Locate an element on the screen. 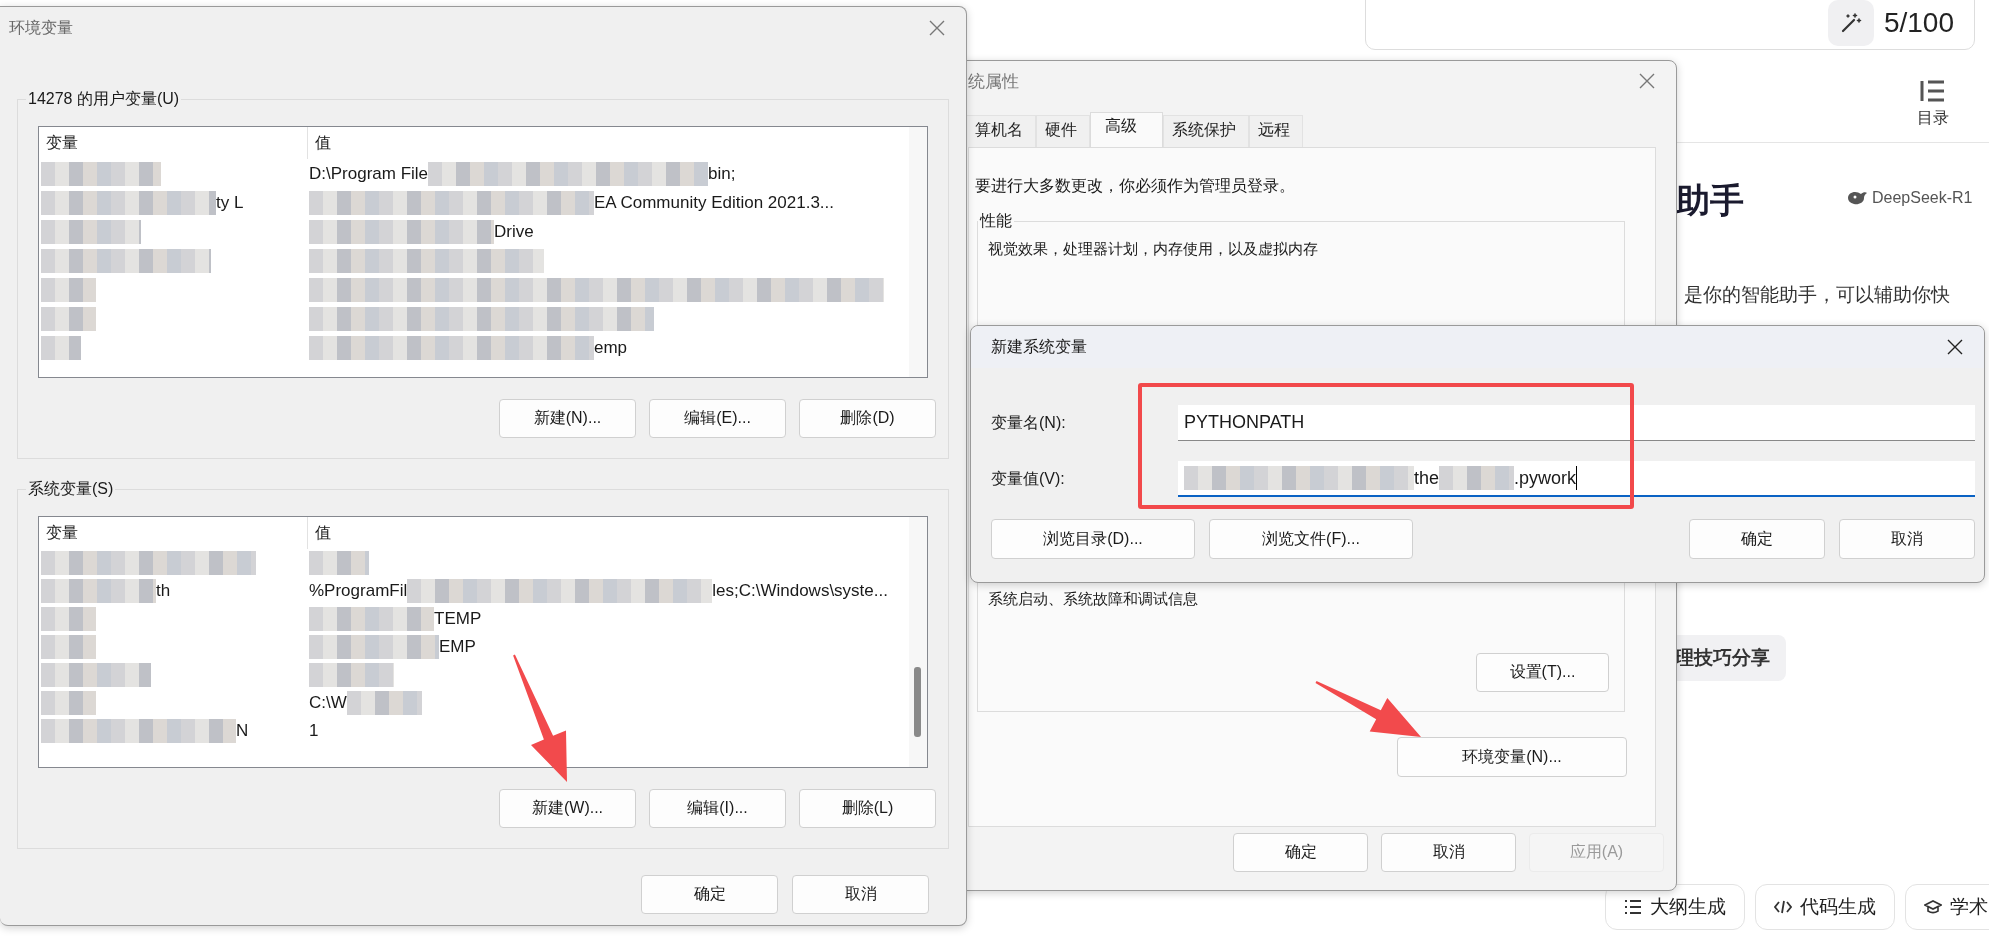  input-field: the .pywork is located at coordinates (1576, 479).